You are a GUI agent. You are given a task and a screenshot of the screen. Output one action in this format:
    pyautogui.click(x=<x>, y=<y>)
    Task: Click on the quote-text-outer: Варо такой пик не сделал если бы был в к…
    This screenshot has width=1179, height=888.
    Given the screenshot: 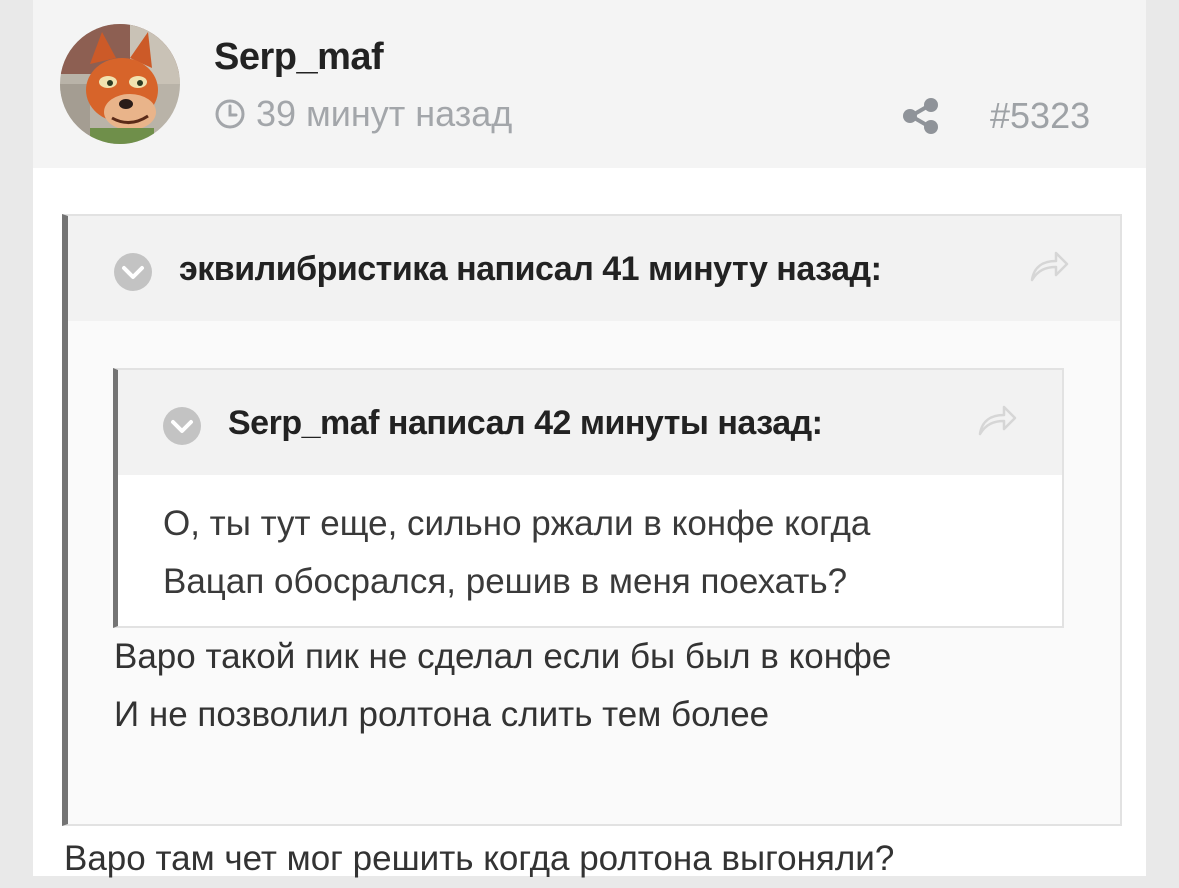 What is the action you would take?
    pyautogui.click(x=502, y=686)
    